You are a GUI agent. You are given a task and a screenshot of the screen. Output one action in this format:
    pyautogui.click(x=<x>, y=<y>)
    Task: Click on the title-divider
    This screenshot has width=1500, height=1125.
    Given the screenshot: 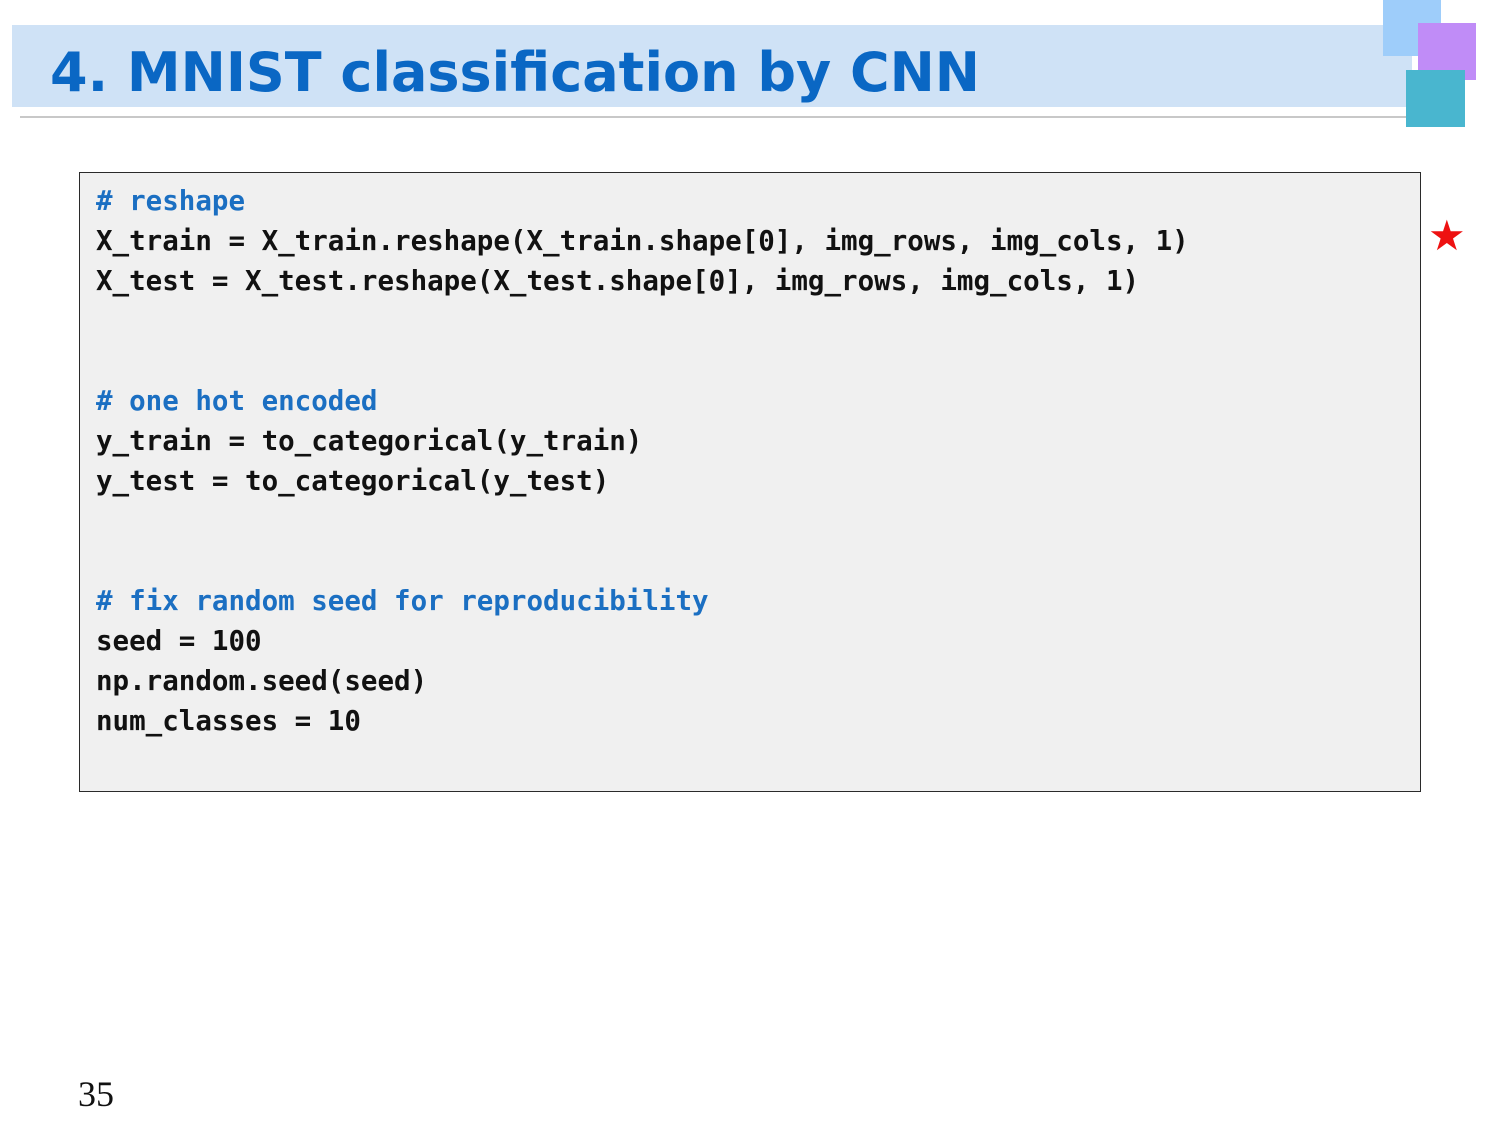 What is the action you would take?
    pyautogui.click(x=715, y=117)
    